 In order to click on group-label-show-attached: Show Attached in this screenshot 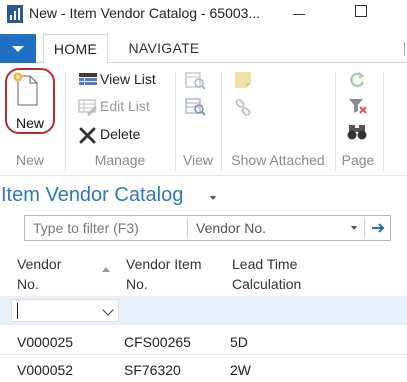, I will do `click(278, 160)`.